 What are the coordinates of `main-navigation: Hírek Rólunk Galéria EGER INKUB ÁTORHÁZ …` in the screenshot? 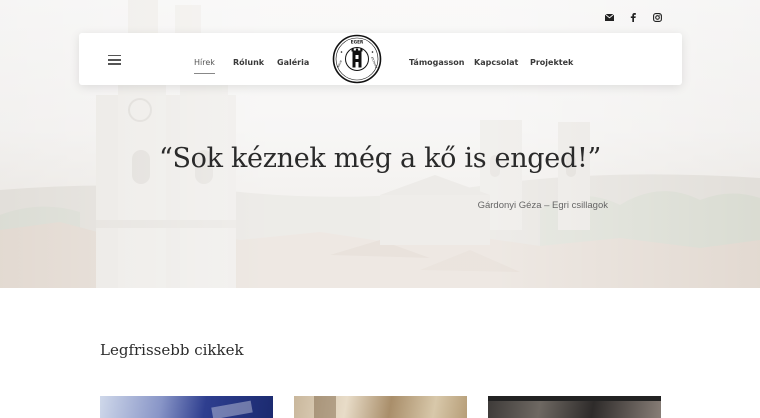 It's located at (380, 59).